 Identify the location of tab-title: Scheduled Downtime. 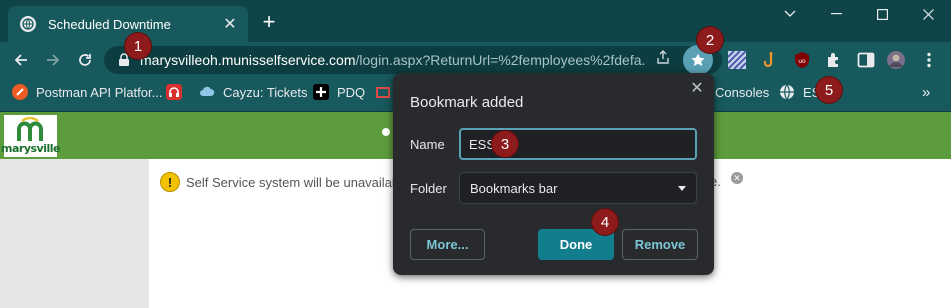
(109, 24).